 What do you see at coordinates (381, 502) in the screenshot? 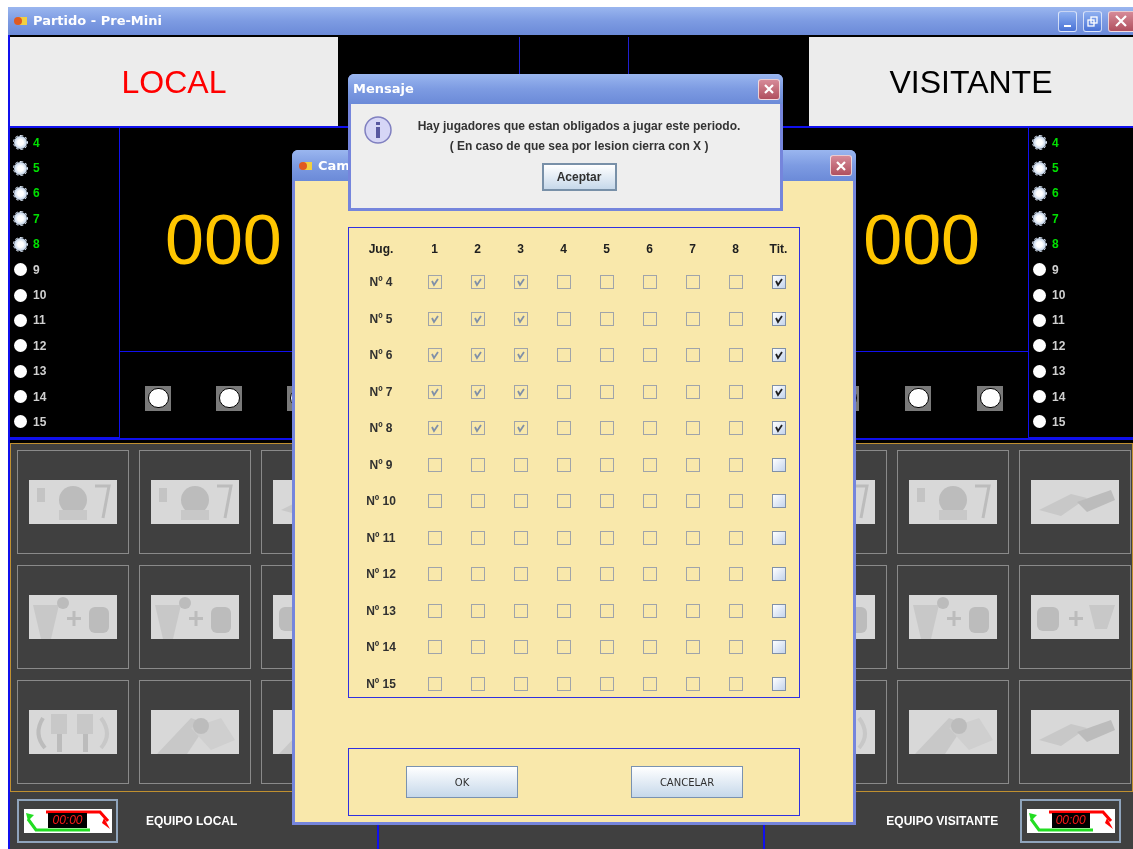
I see `row-label: Nº 10` at bounding box center [381, 502].